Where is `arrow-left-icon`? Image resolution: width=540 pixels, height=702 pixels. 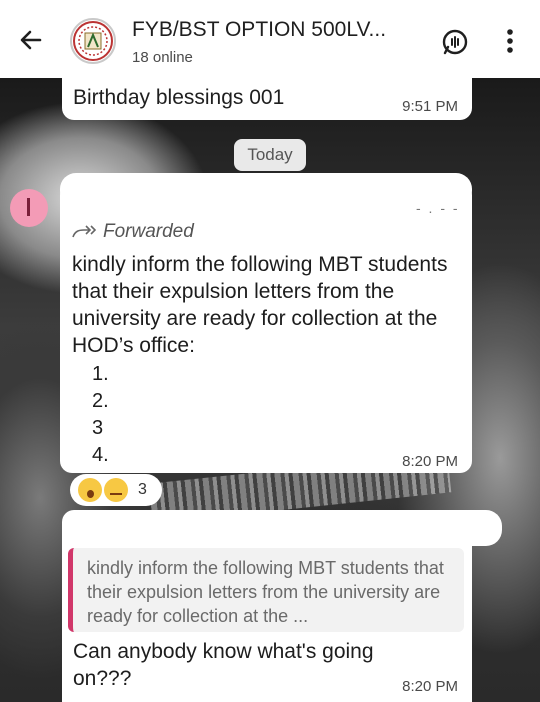
arrow-left-icon is located at coordinates (31, 40).